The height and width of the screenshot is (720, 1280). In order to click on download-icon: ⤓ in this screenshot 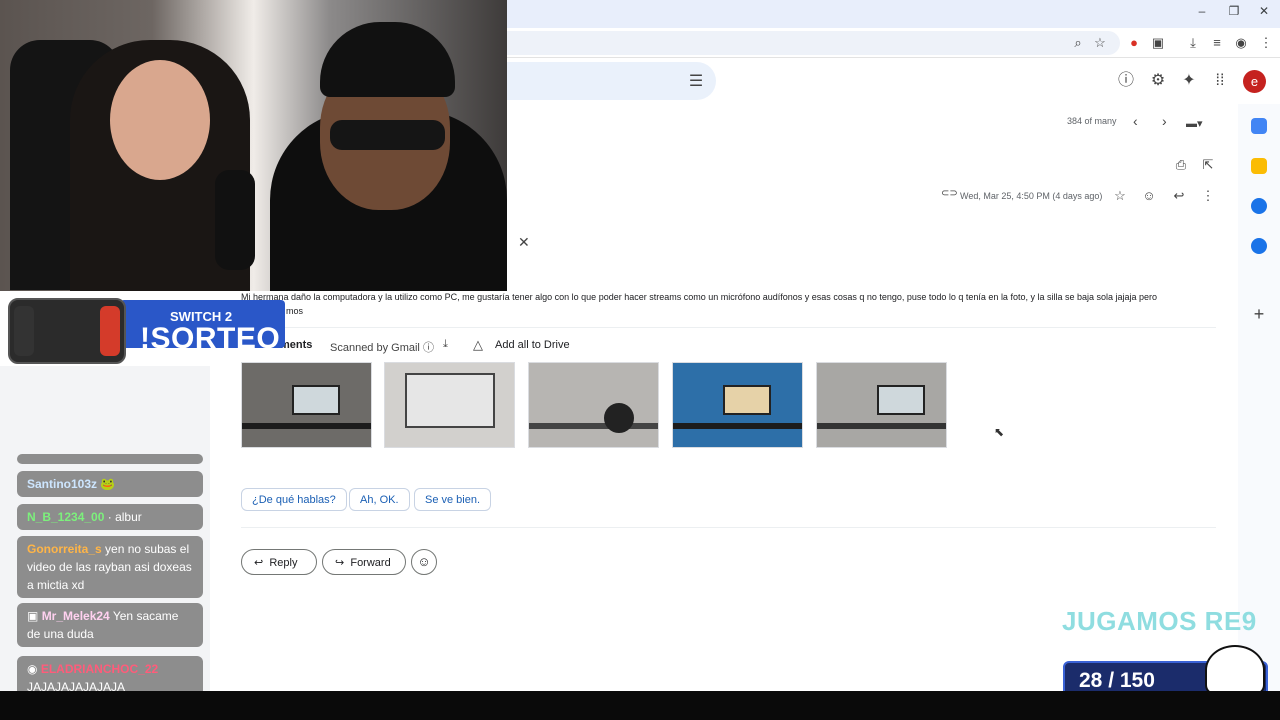, I will do `click(1193, 43)`.